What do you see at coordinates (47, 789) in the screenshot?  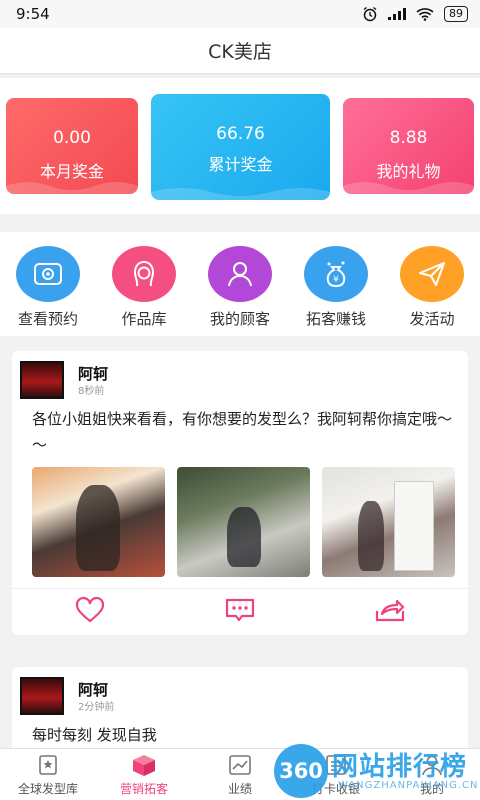 I see `tab-label: 全球发型库` at bounding box center [47, 789].